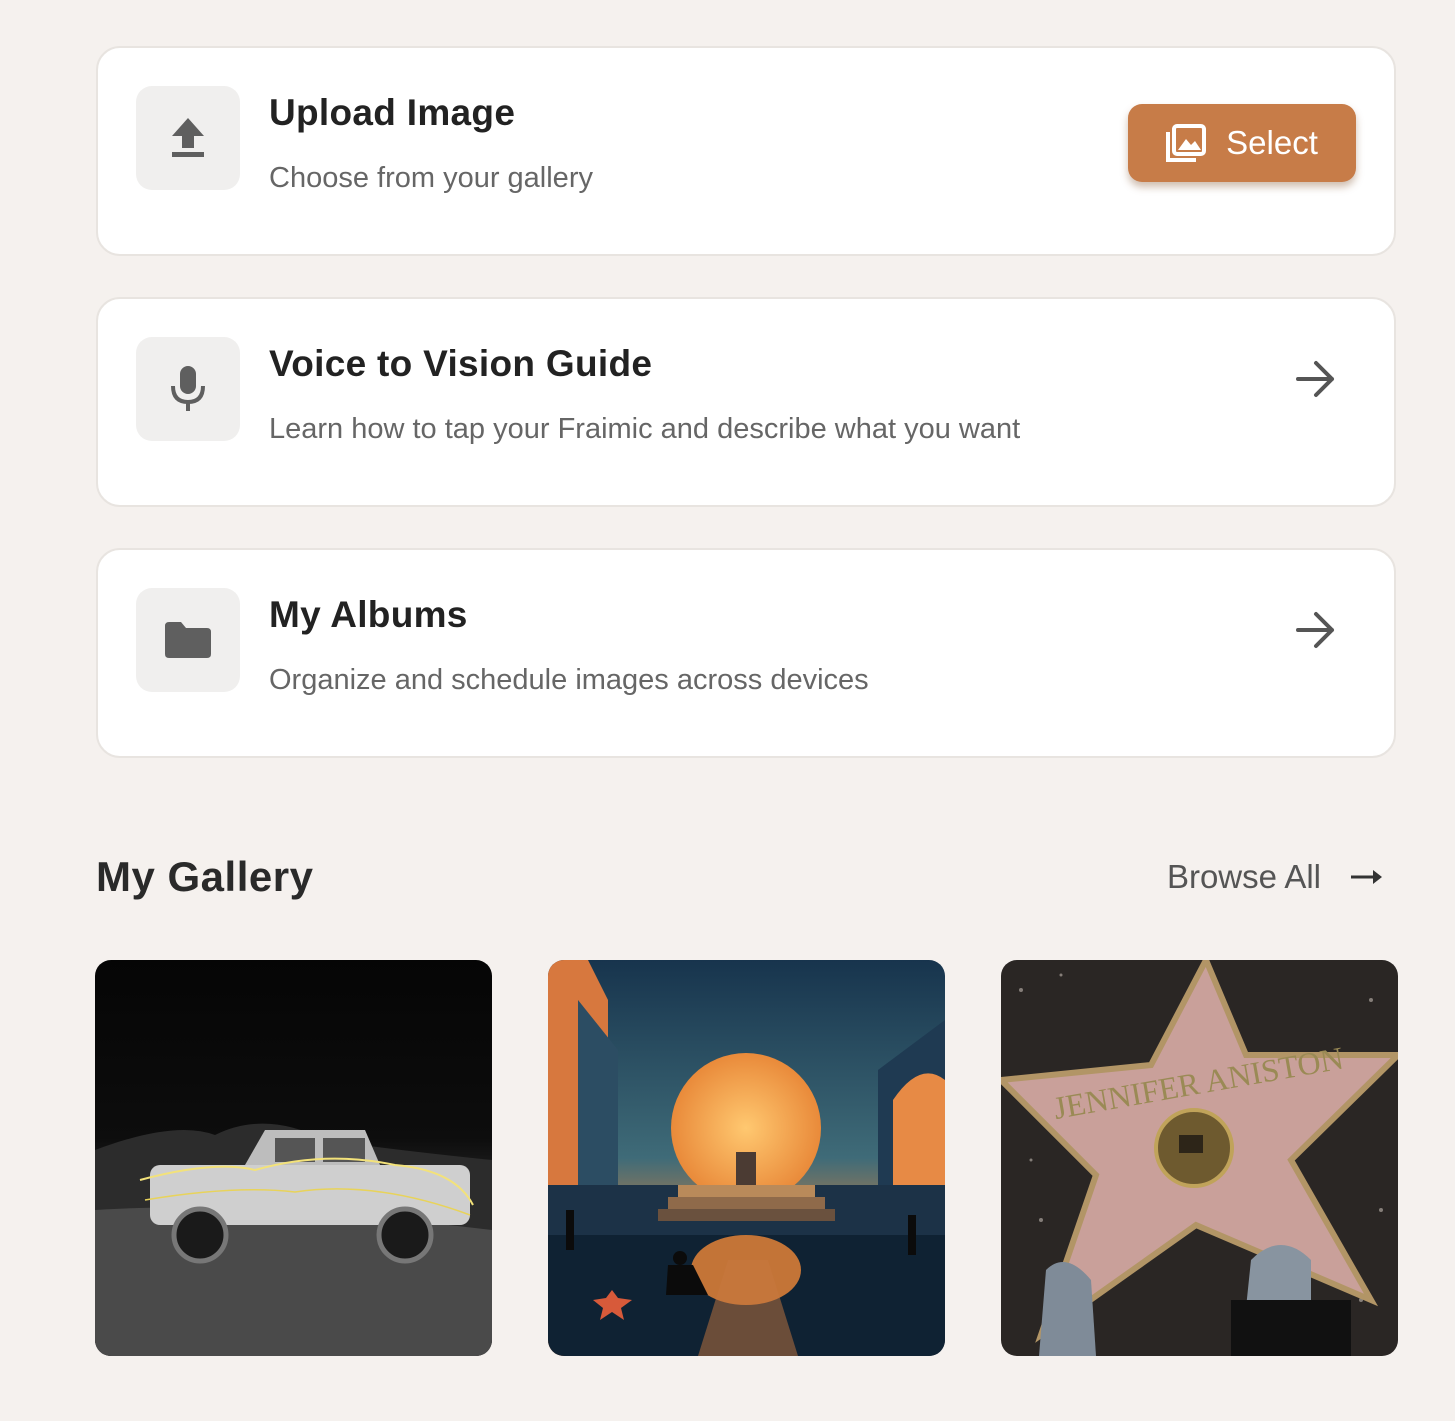  I want to click on gallery-image-star: JENNIFER ANISTON, so click(1199, 1158).